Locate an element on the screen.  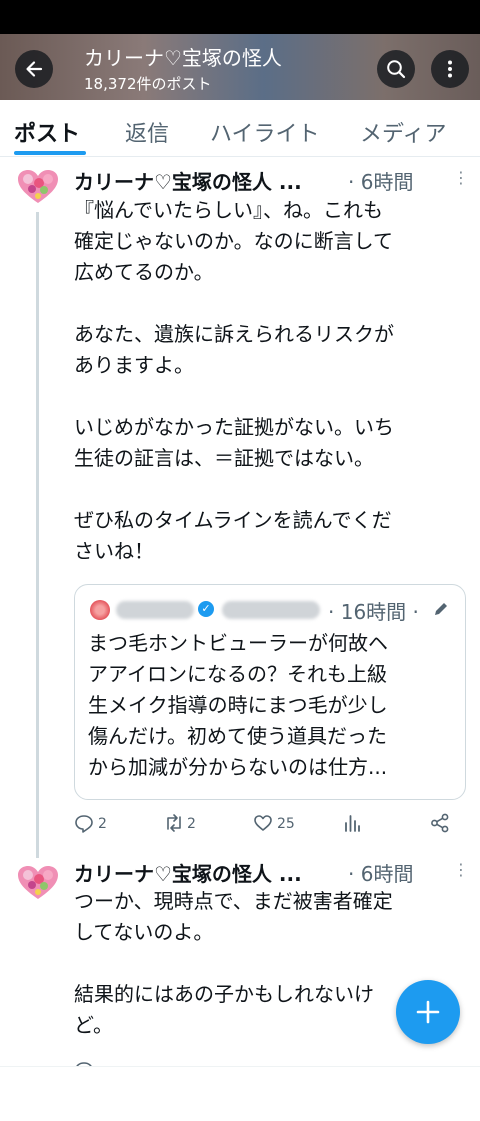
search-button is located at coordinates (396, 69).